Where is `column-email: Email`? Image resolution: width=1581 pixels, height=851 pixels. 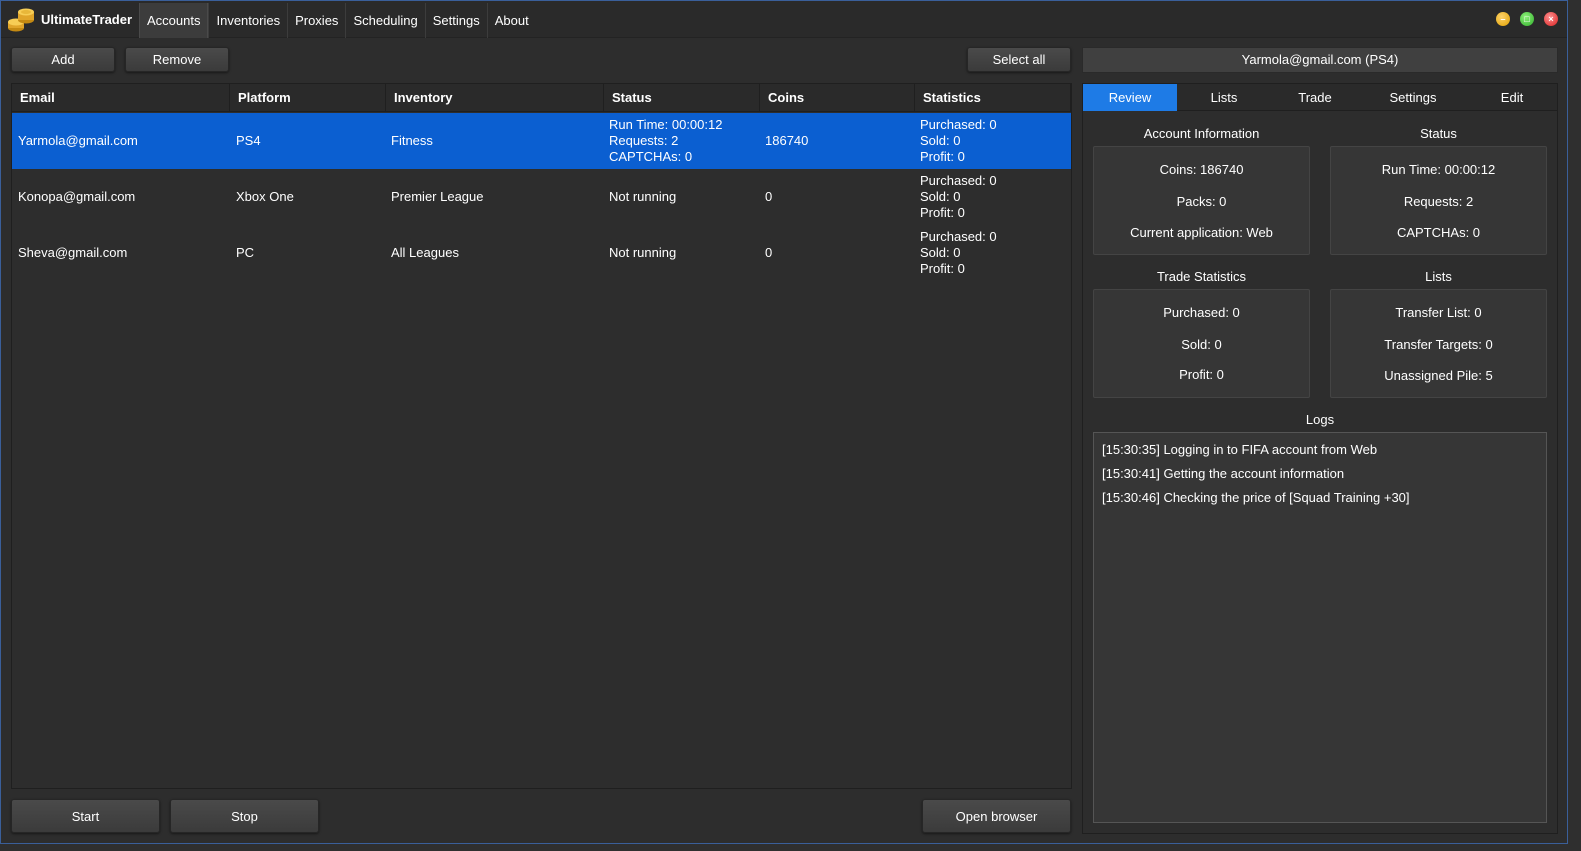
column-email: Email is located at coordinates (121, 98).